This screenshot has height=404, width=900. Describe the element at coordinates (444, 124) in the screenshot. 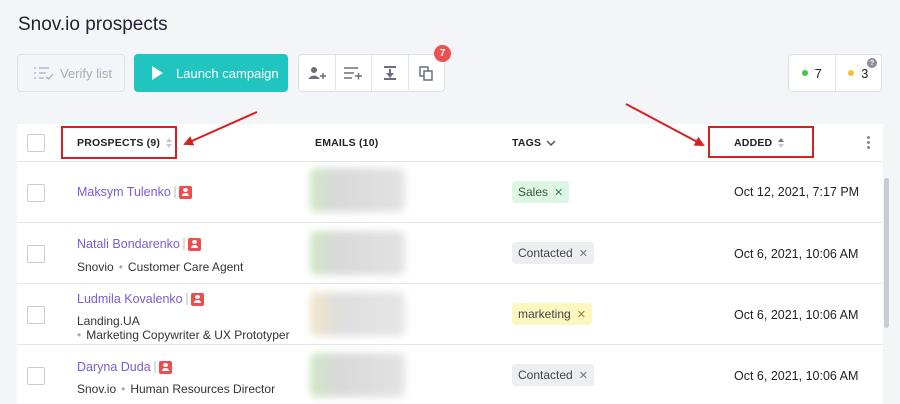

I see `annotation-arrows` at that location.